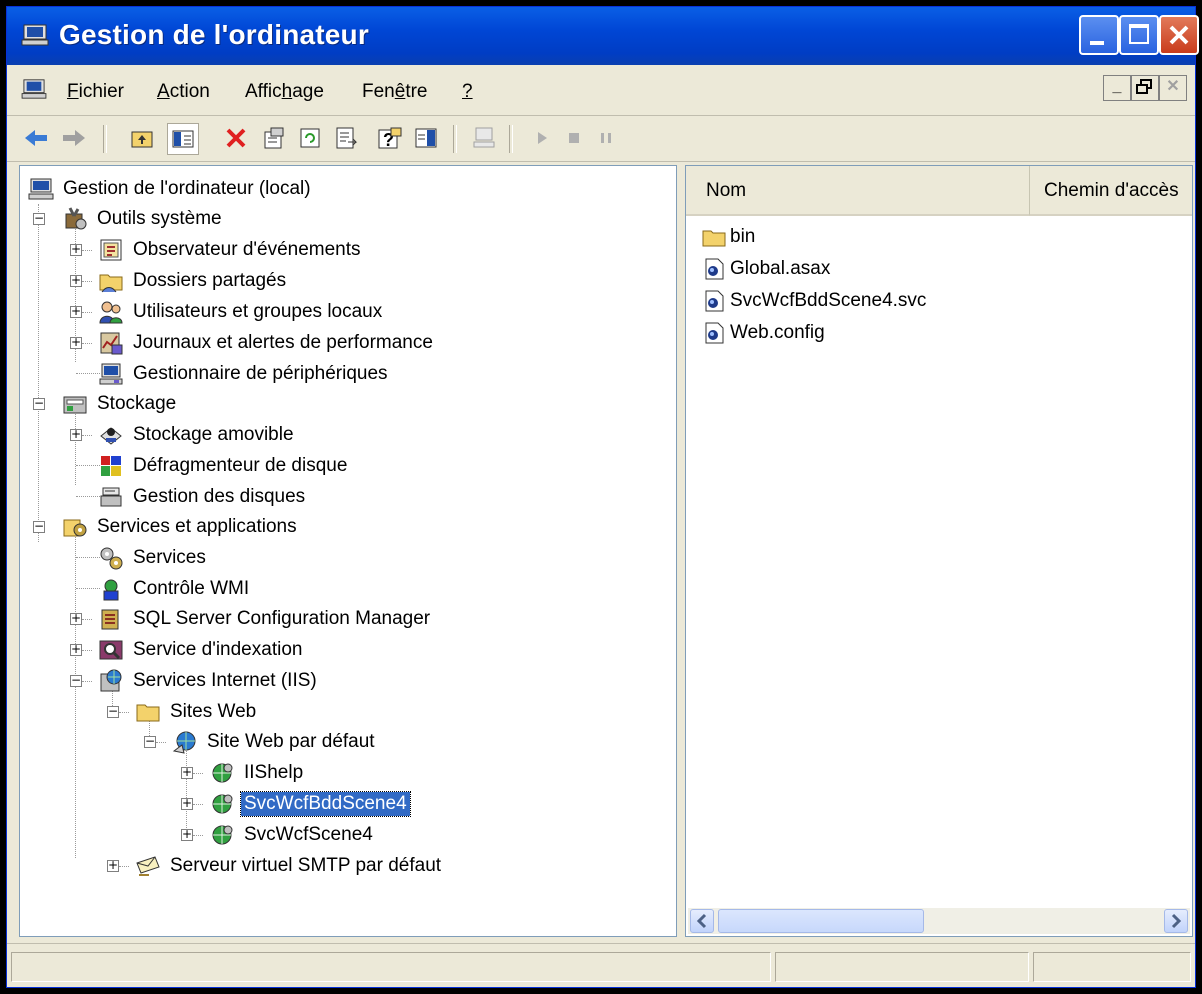 The width and height of the screenshot is (1202, 994). I want to click on tree-node-dossiers-partages: Dossiers partagés, so click(193, 281).